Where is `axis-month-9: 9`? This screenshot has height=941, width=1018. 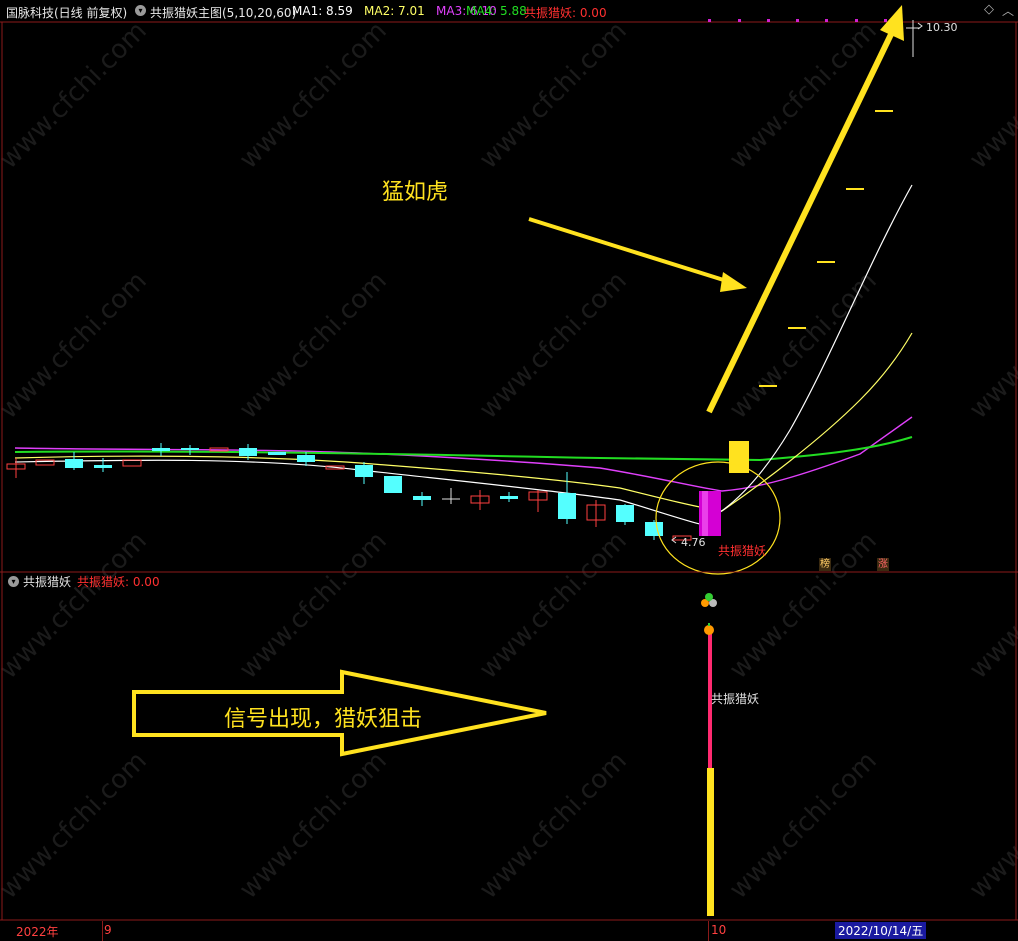 axis-month-9: 9 is located at coordinates (108, 930).